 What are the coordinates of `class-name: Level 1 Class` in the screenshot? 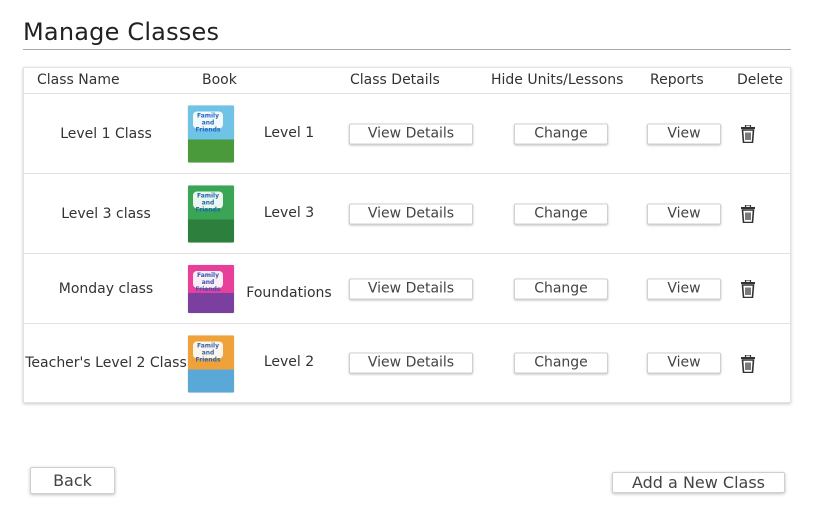 It's located at (106, 134).